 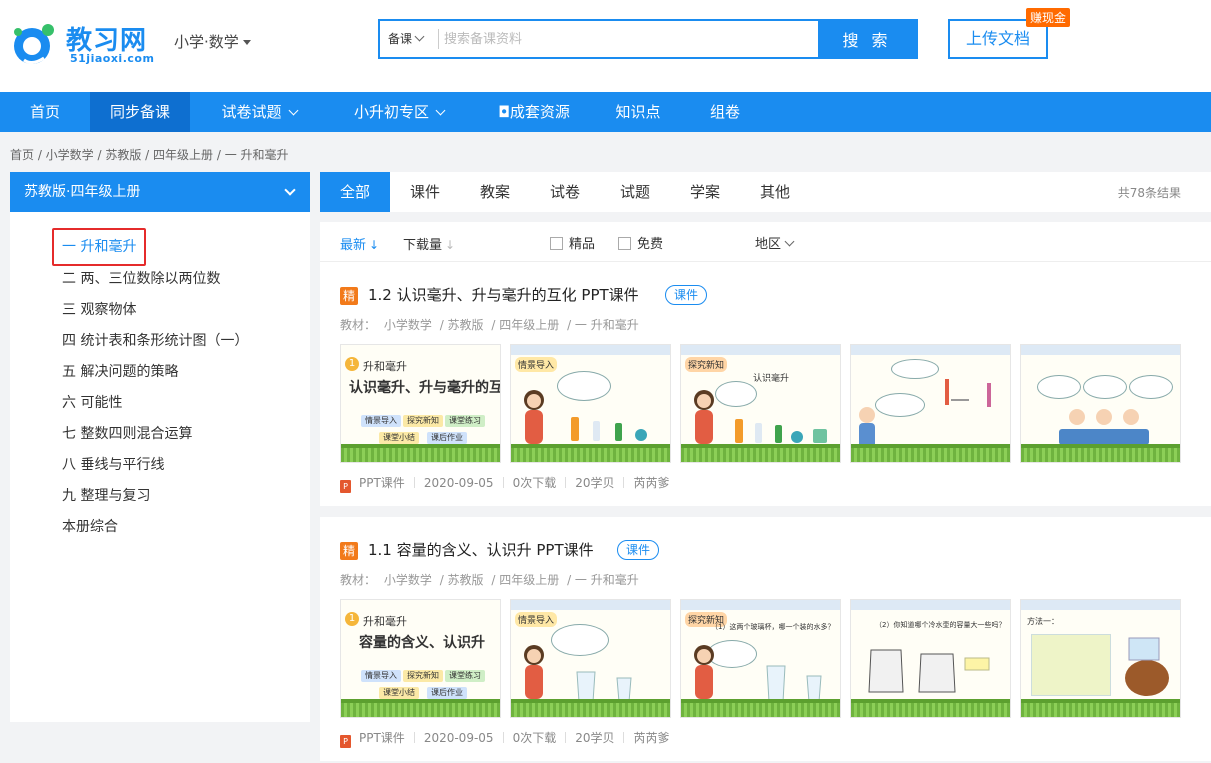 I want to click on chapter-item: 五 解决问题的策略, so click(x=120, y=372).